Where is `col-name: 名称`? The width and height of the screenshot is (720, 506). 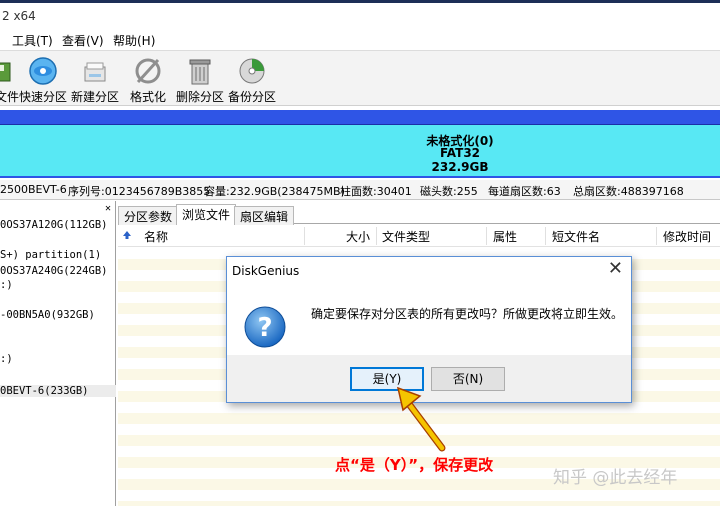
col-name: 名称 is located at coordinates (156, 236).